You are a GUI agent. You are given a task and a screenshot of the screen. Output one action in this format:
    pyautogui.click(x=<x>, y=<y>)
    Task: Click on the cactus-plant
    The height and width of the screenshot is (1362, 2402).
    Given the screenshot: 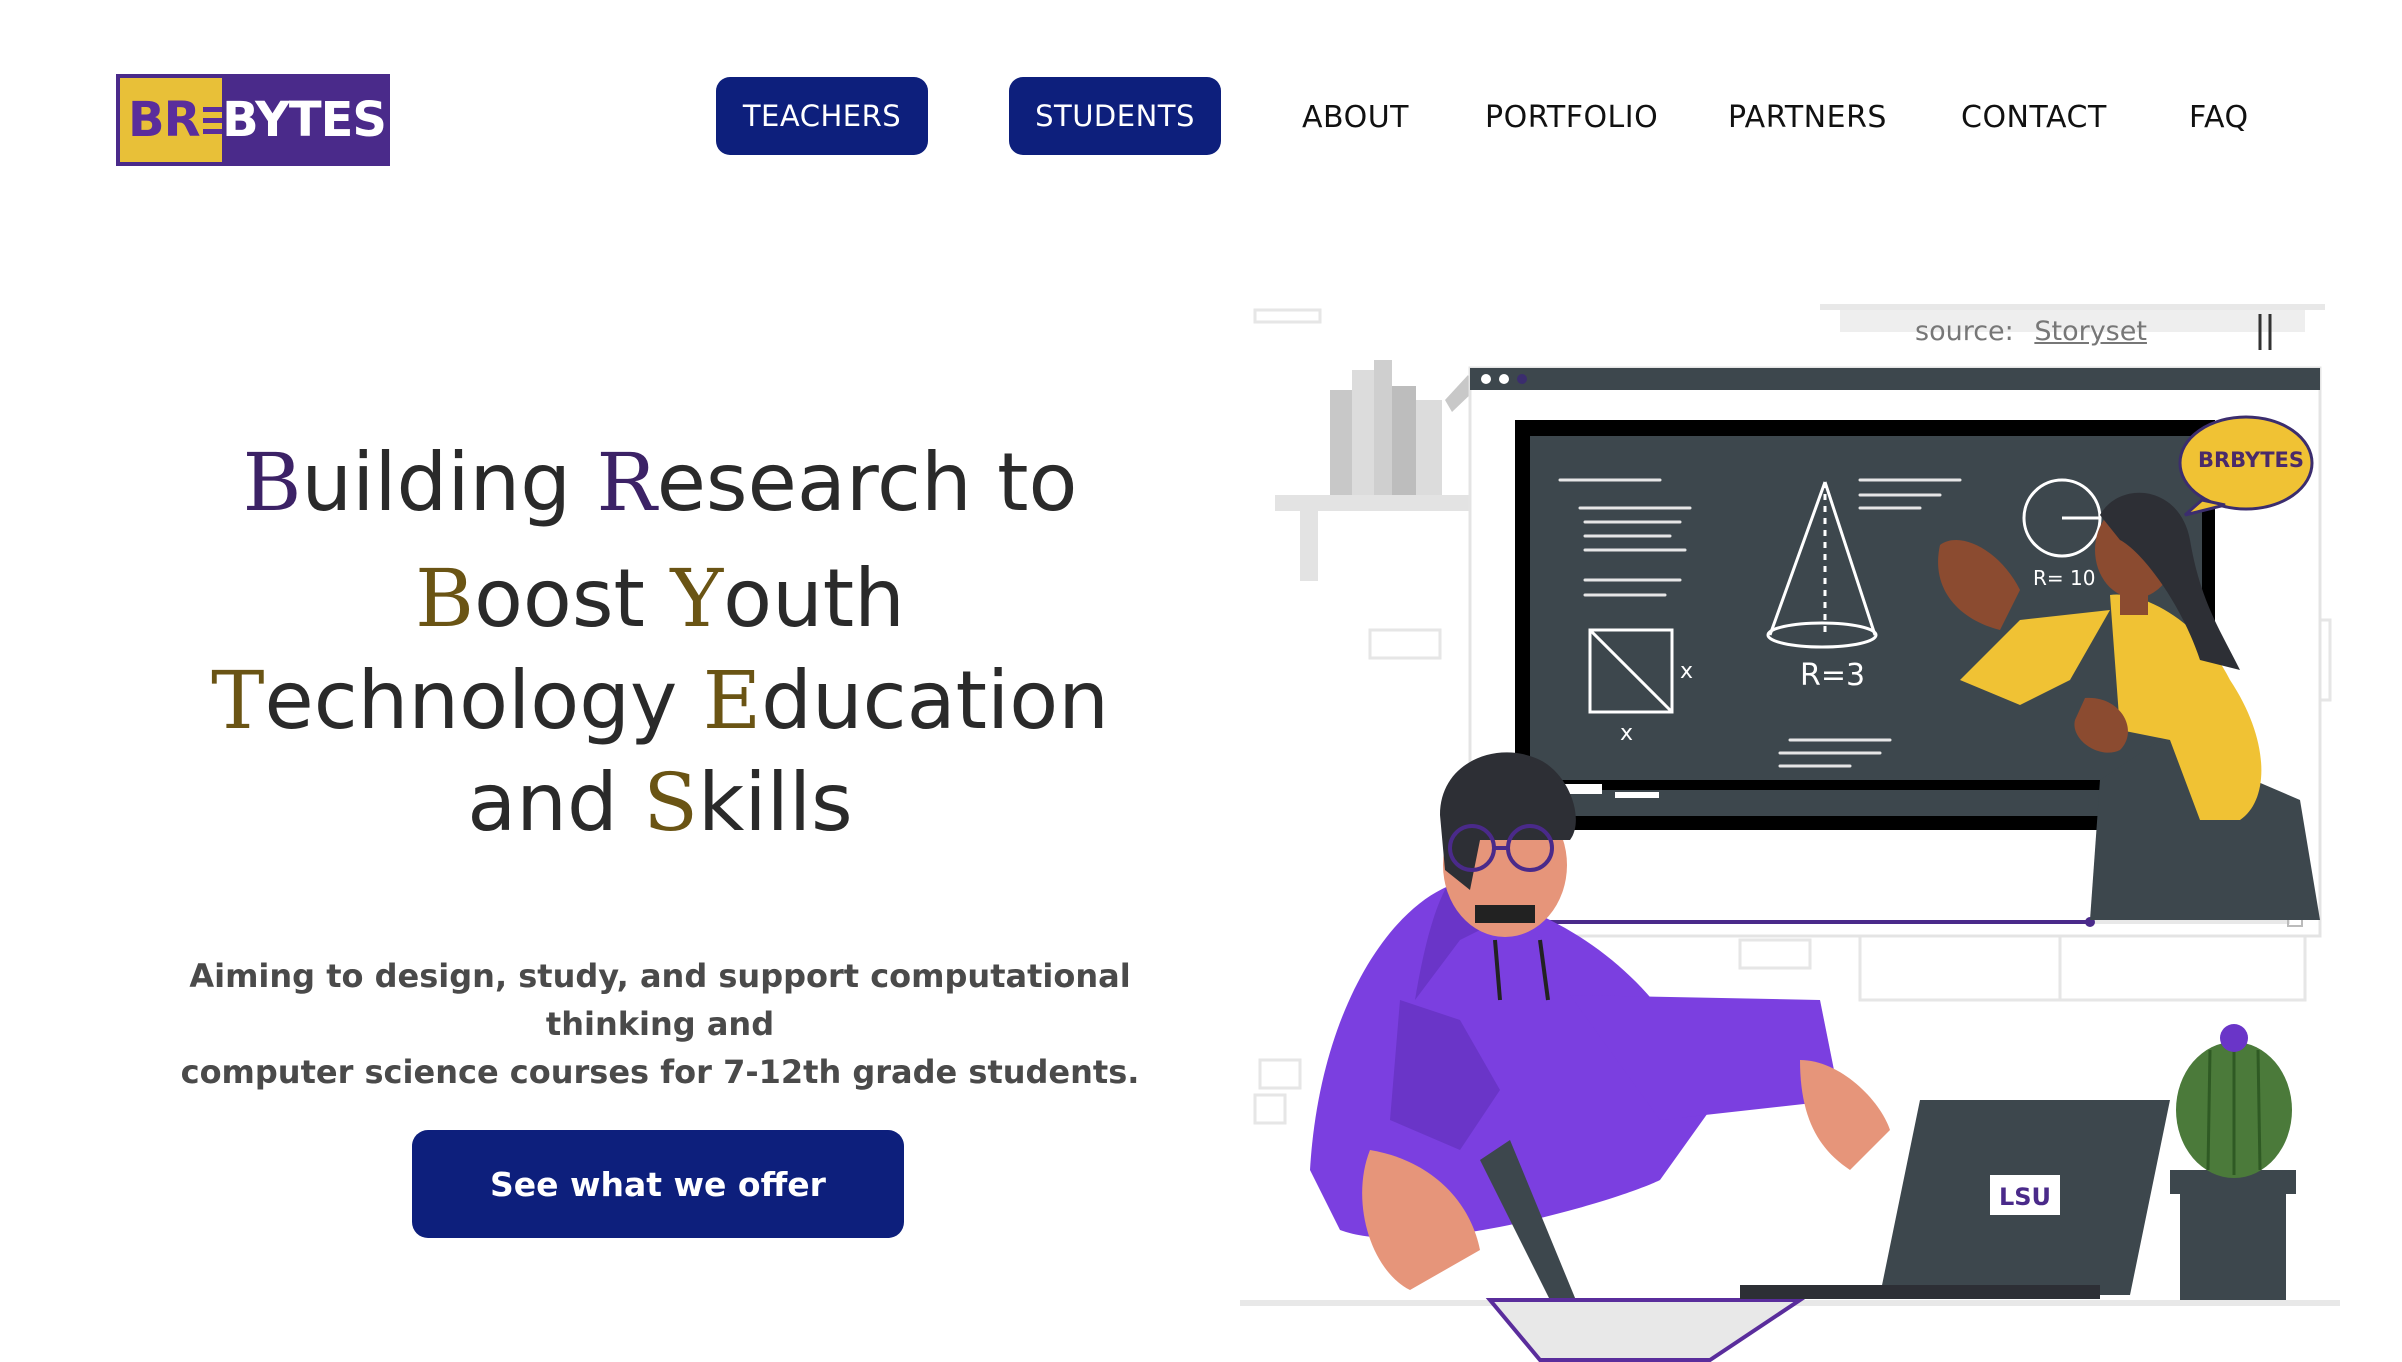 What is the action you would take?
    pyautogui.click(x=2233, y=1162)
    